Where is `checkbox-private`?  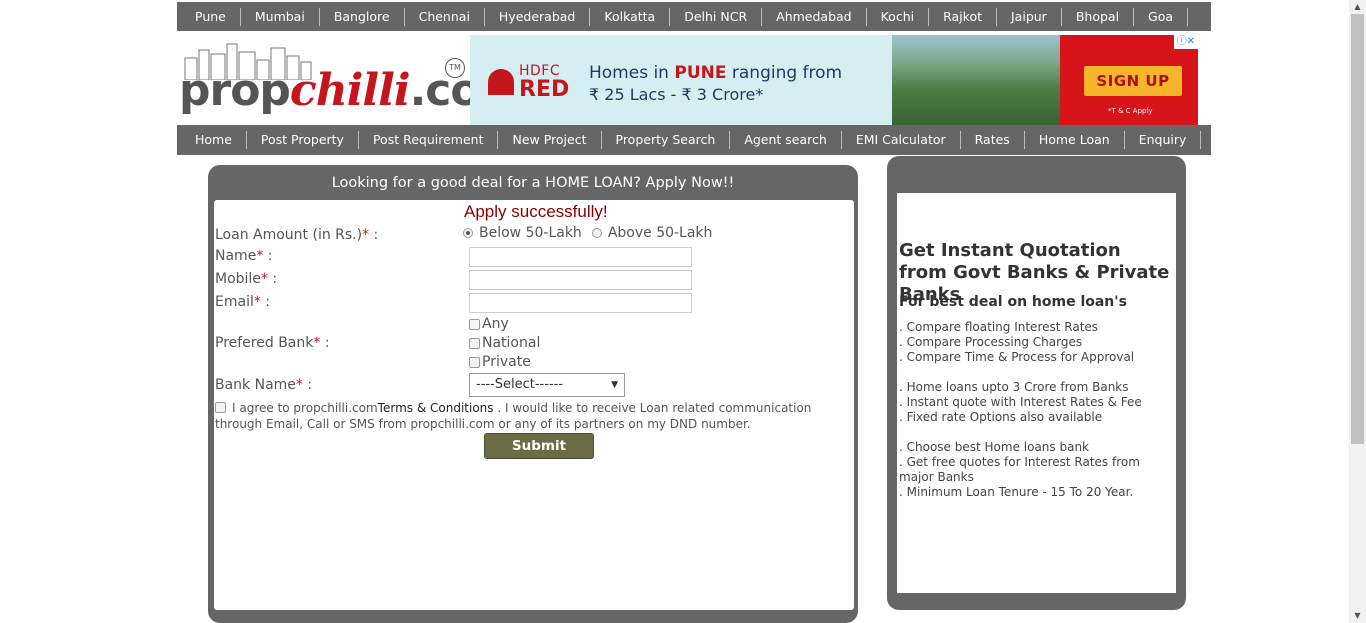 checkbox-private is located at coordinates (474, 362).